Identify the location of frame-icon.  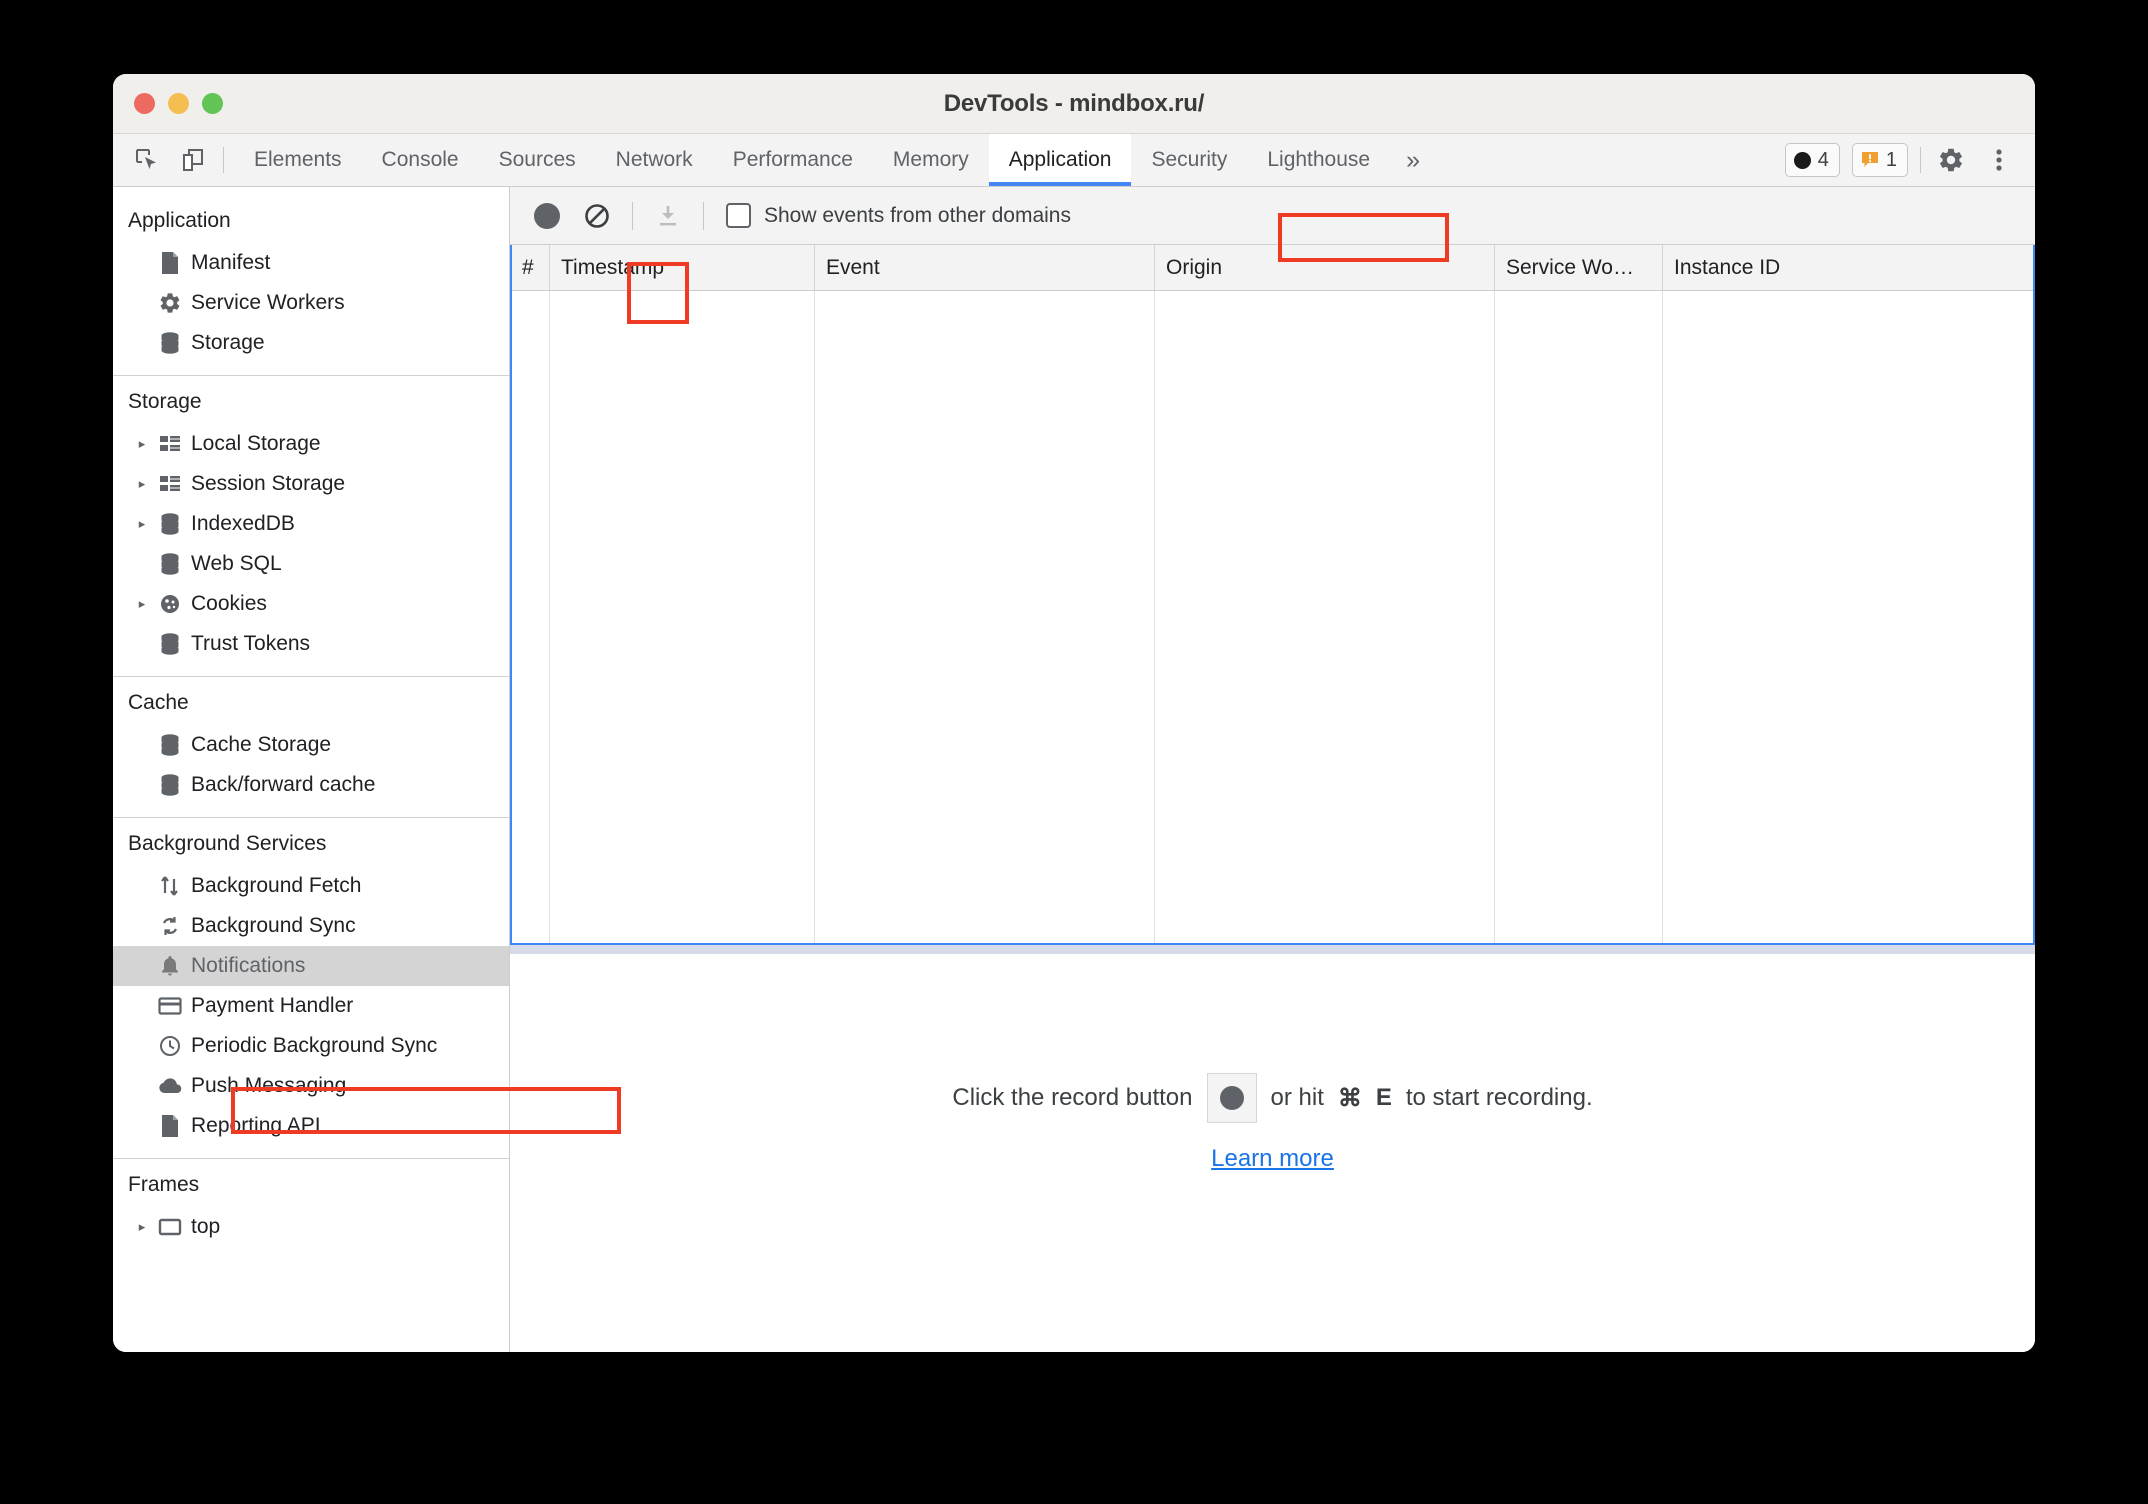
(170, 1227).